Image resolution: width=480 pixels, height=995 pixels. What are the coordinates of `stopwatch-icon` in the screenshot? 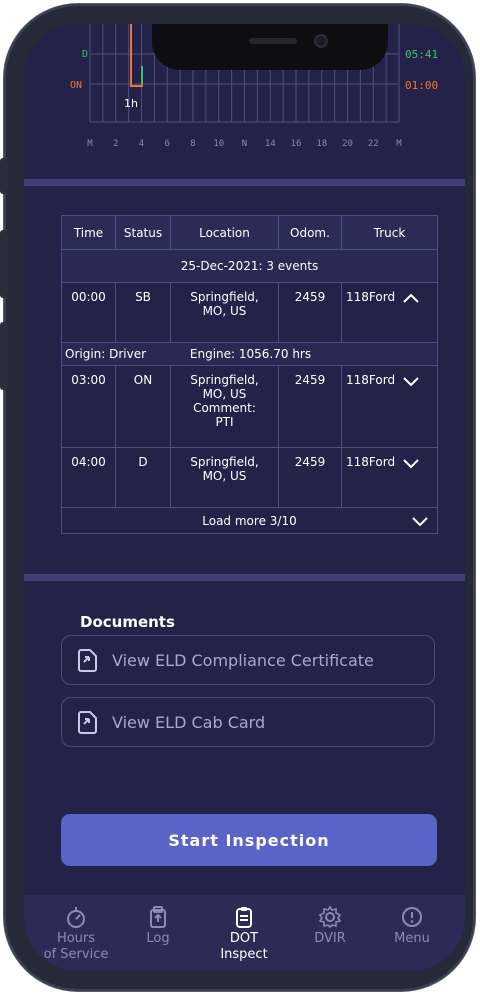 It's located at (76, 917).